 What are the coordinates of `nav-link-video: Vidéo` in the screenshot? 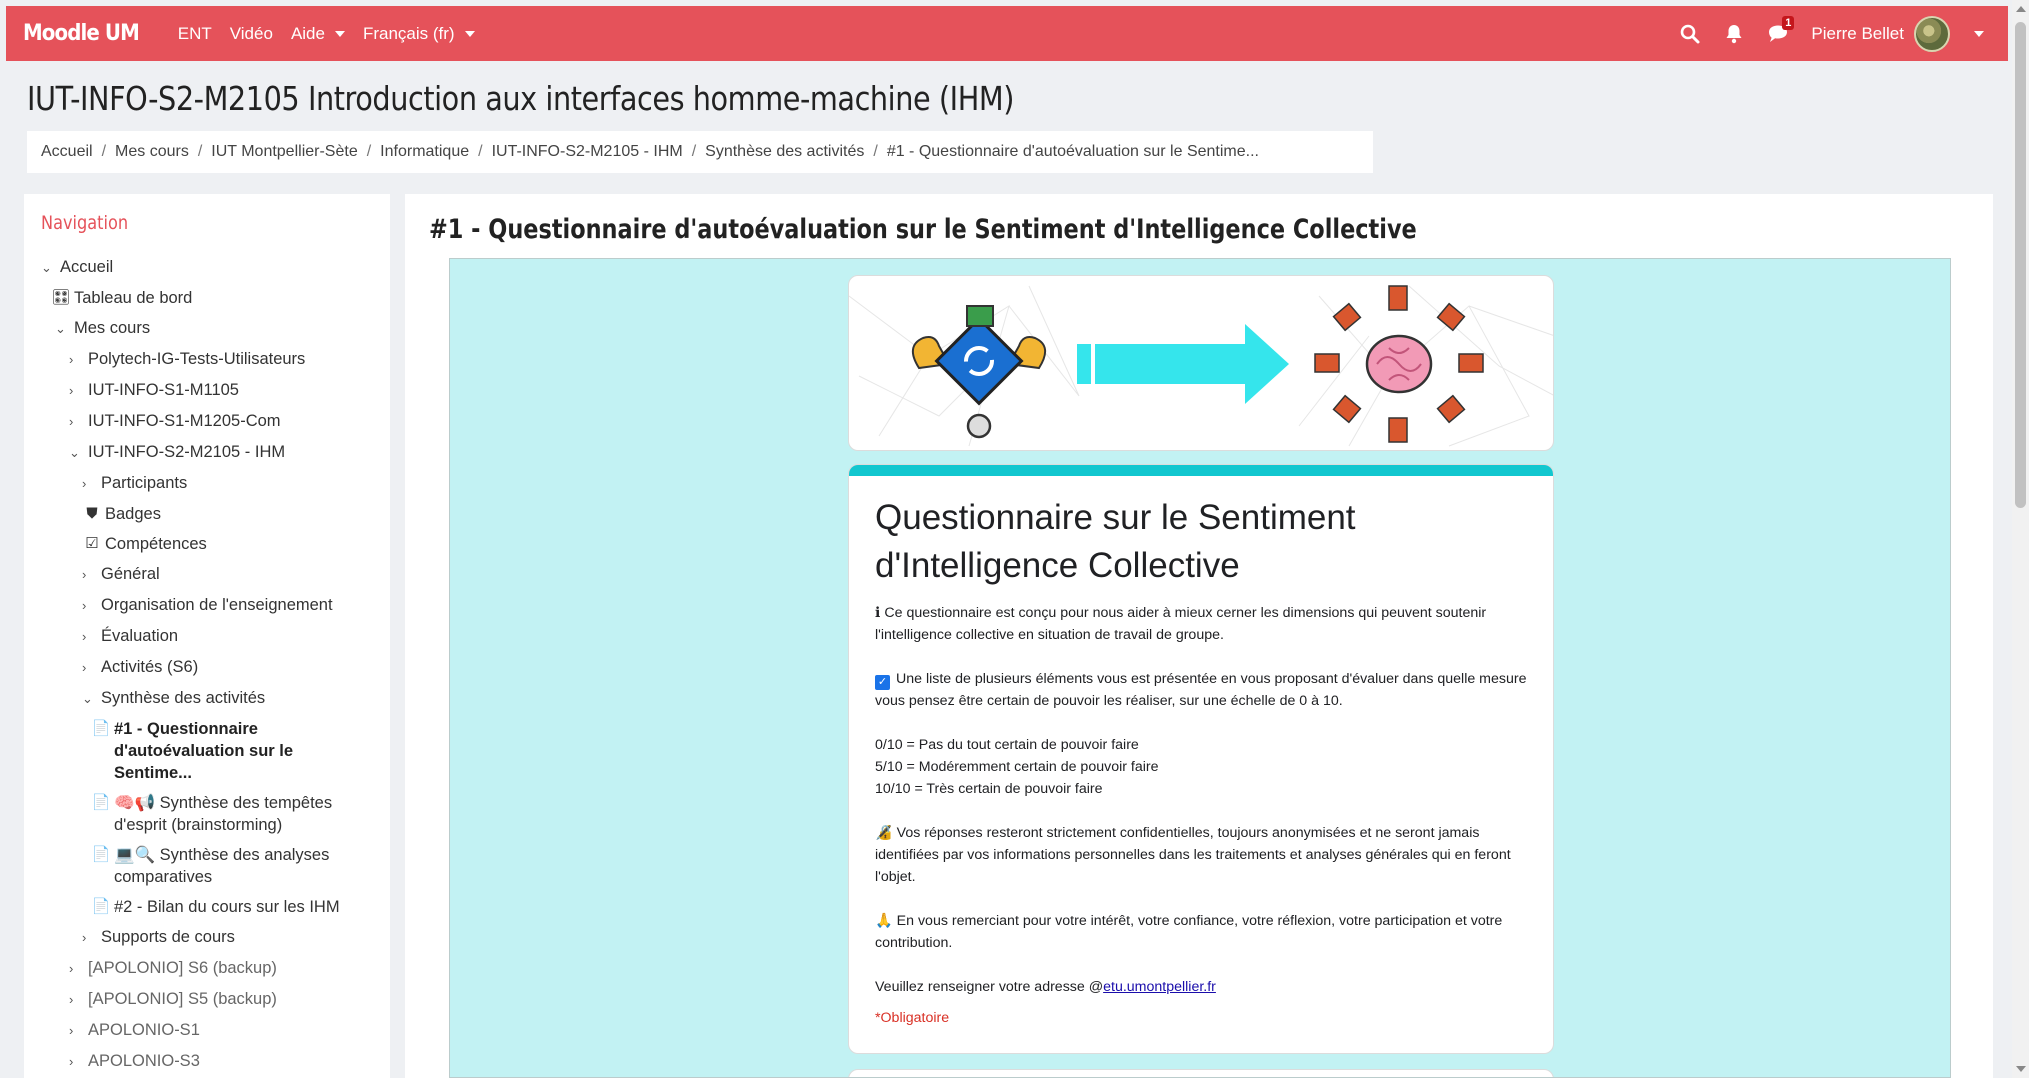 It's located at (251, 34).